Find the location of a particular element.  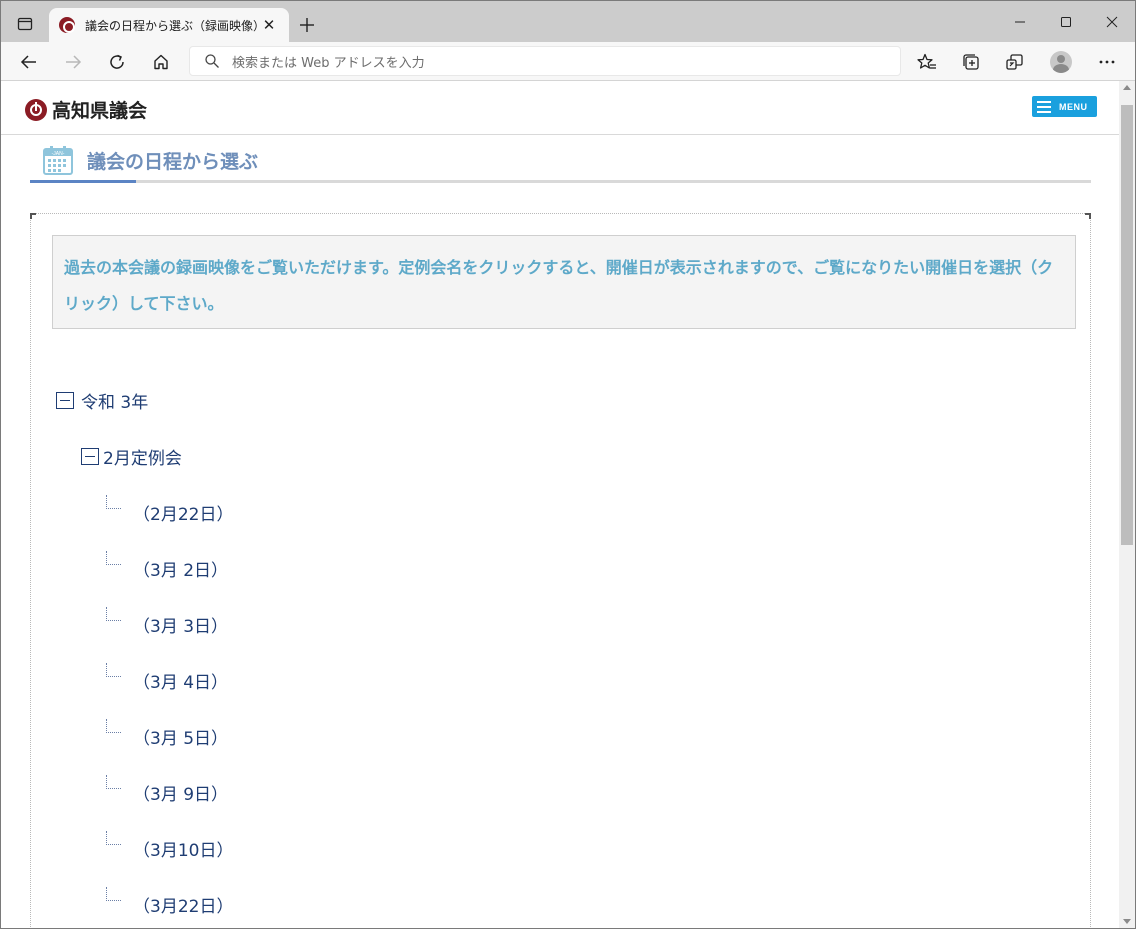

more-dots-icon is located at coordinates (1107, 62).